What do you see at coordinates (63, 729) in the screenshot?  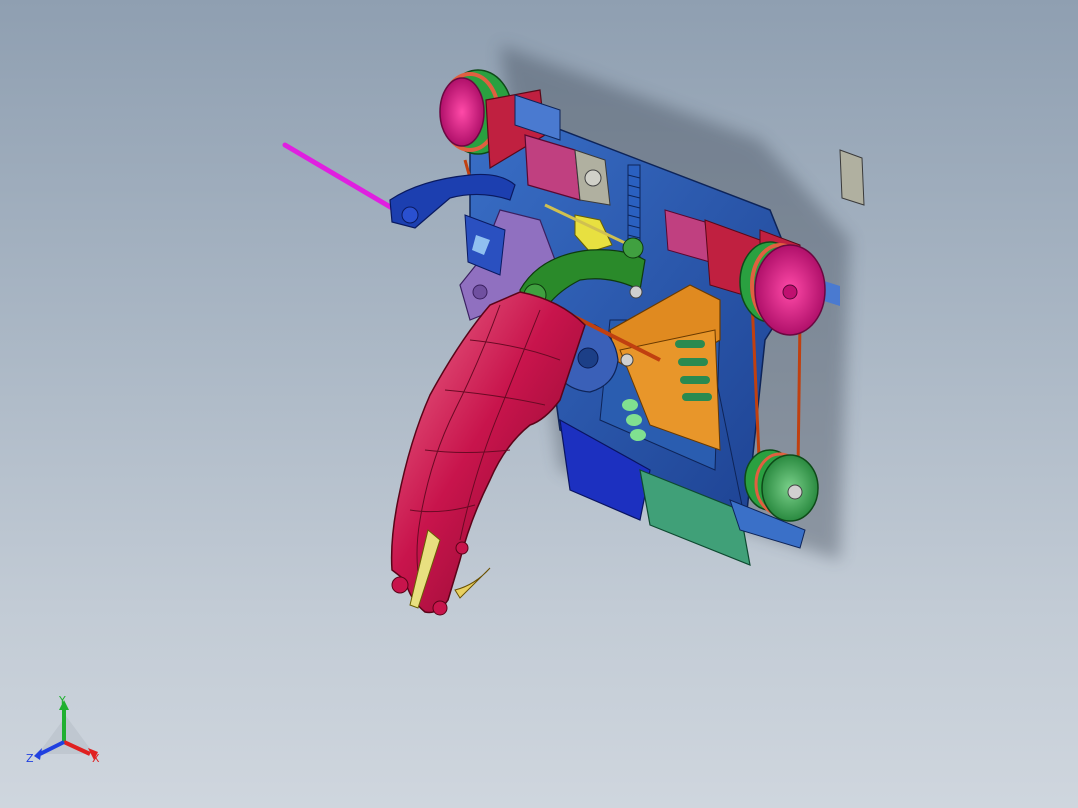 I see `axis-triad: Y X Z` at bounding box center [63, 729].